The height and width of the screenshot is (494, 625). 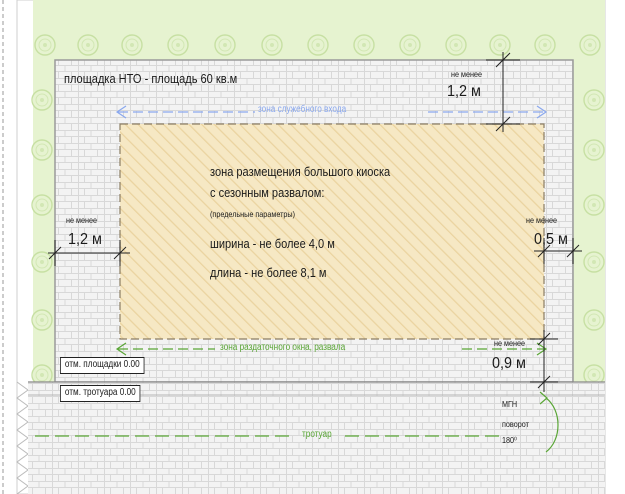 What do you see at coordinates (467, 74) in the screenshot?
I see `dim-top-prefix: не менее` at bounding box center [467, 74].